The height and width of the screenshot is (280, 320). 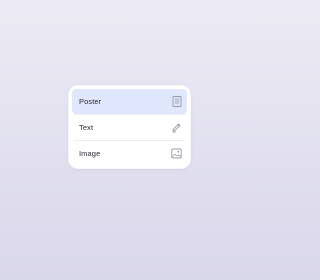 What do you see at coordinates (176, 153) in the screenshot?
I see `image-icon` at bounding box center [176, 153].